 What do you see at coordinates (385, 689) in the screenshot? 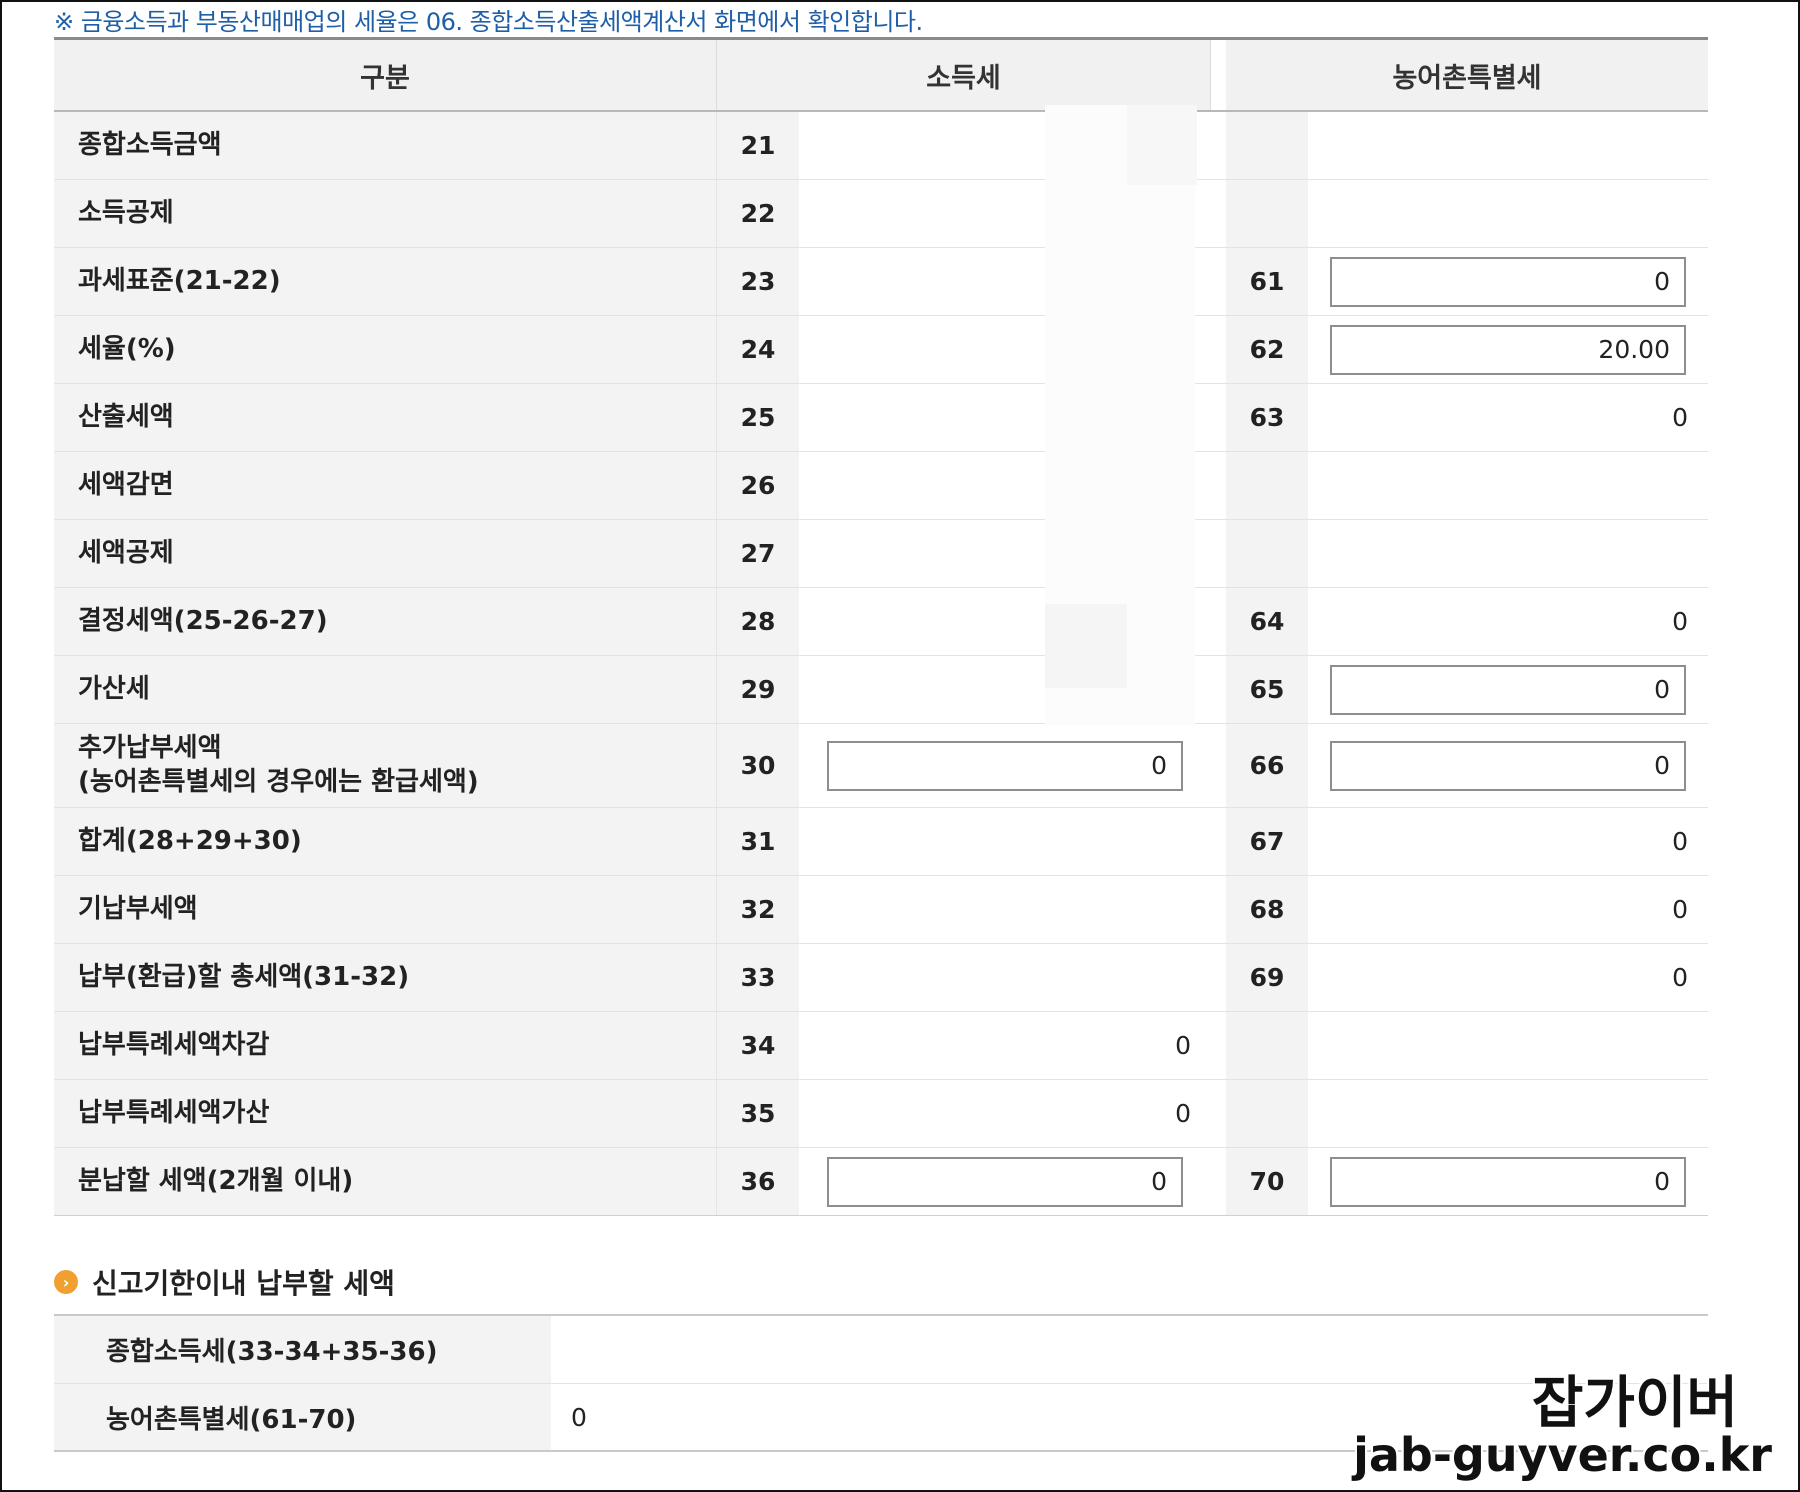
I see `row-label: 가산세` at bounding box center [385, 689].